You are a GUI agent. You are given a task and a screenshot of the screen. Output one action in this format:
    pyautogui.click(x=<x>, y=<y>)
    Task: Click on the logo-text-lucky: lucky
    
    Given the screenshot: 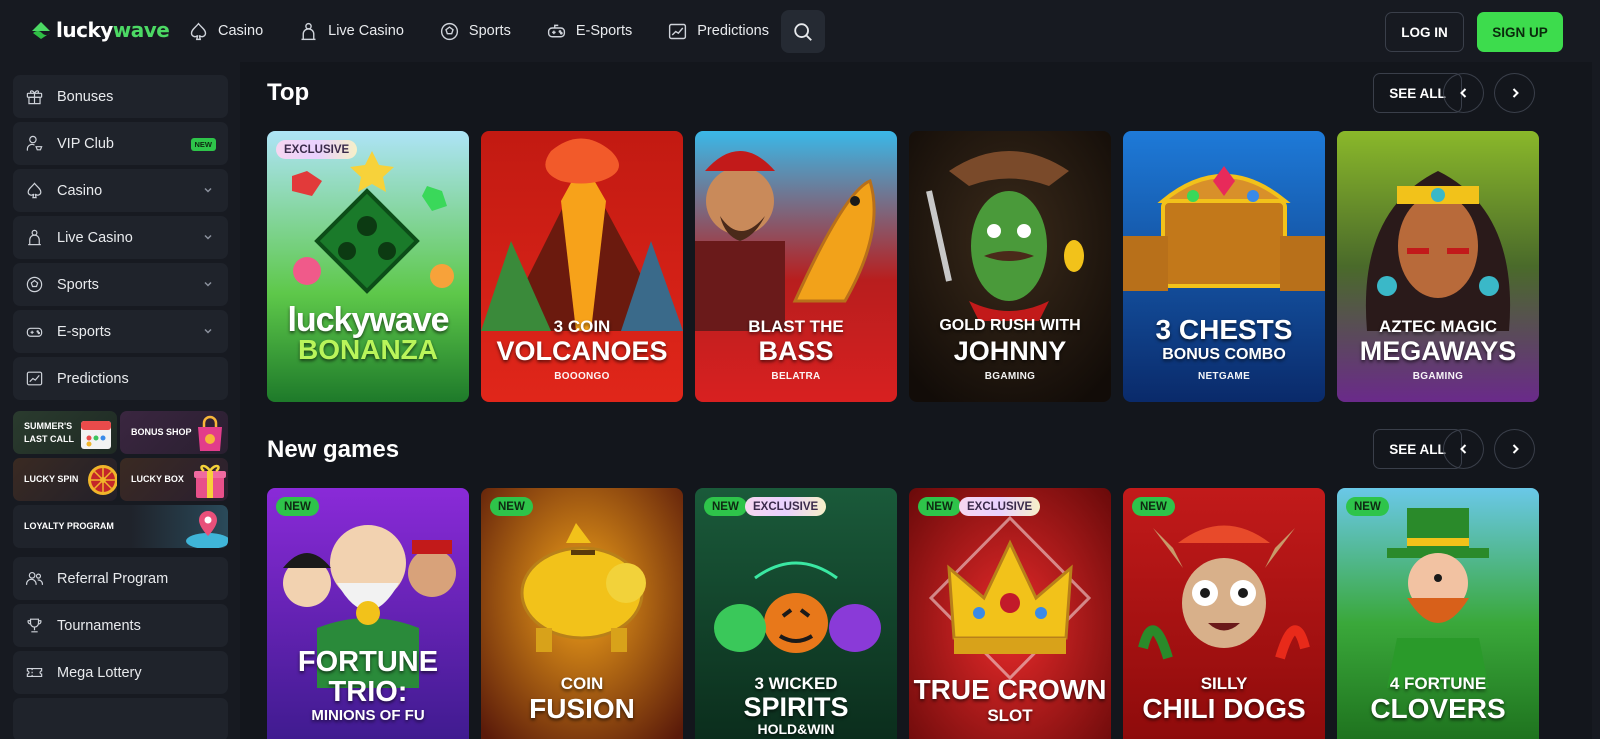 What is the action you would take?
    pyautogui.click(x=84, y=30)
    